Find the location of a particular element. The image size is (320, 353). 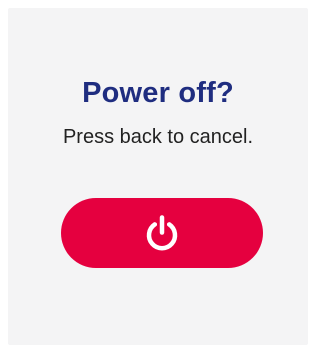

power-icon is located at coordinates (162, 233).